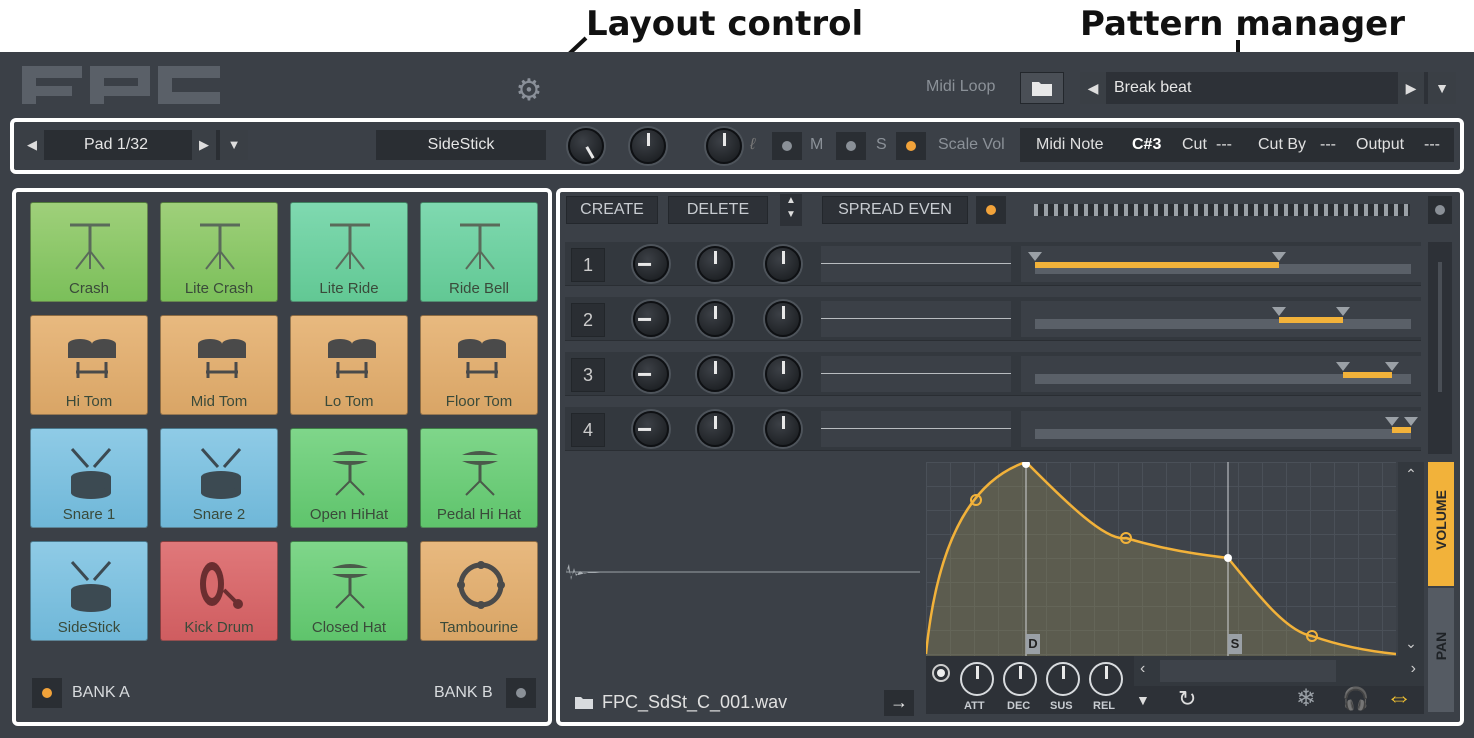 The height and width of the screenshot is (738, 1474). I want to click on folder-icon, so click(1042, 89).